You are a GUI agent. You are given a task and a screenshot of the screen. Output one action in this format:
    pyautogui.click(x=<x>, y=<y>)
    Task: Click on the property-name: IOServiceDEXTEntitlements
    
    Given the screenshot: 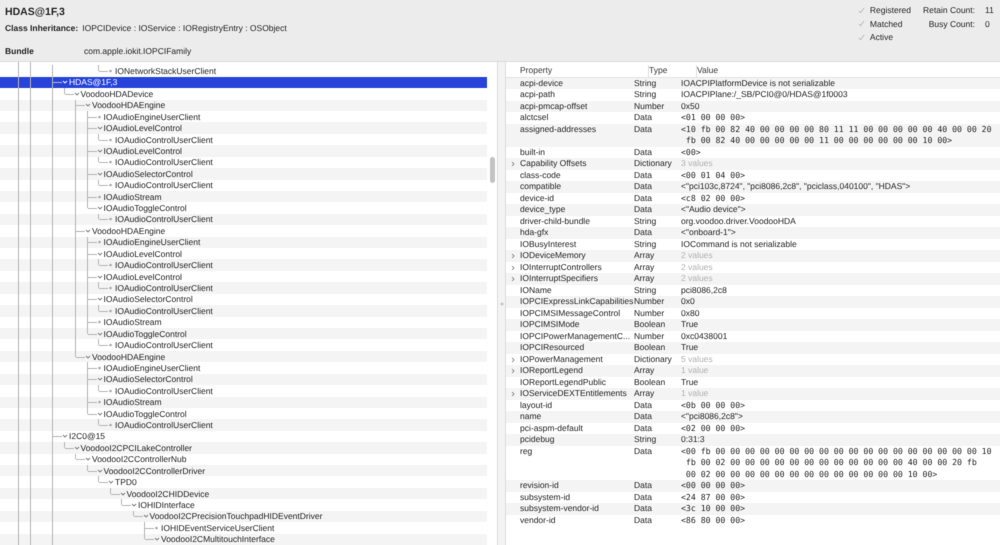 What is the action you would take?
    pyautogui.click(x=574, y=394)
    